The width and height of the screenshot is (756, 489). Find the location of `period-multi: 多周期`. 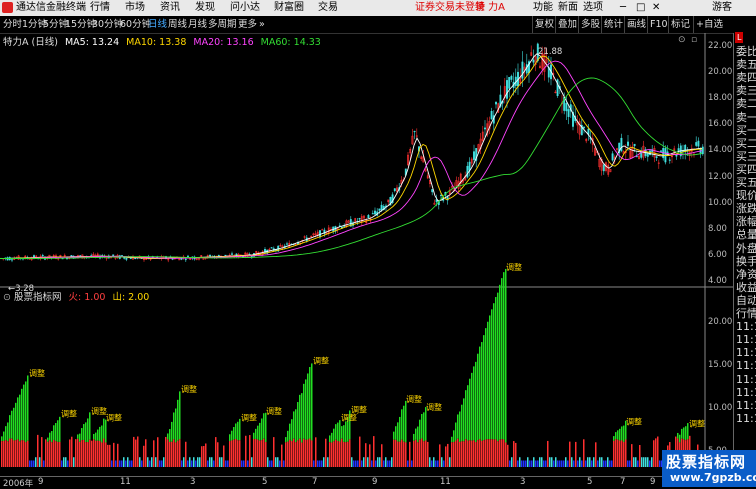

period-multi: 多周期 is located at coordinates (222, 24).